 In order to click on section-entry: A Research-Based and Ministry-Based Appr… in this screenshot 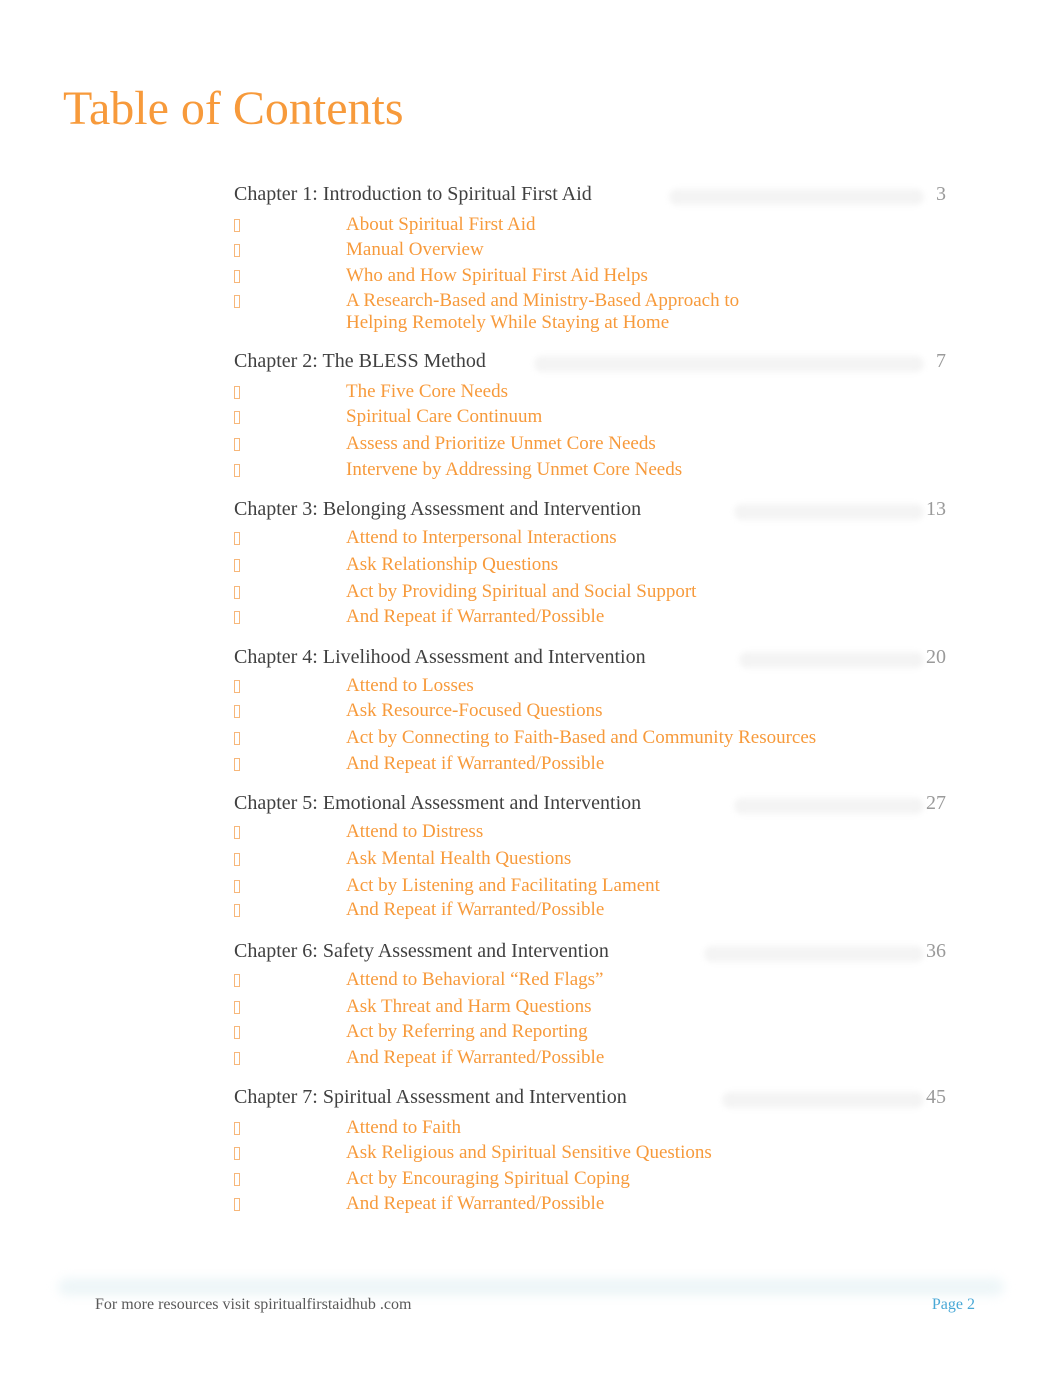, I will do `click(499, 312)`.